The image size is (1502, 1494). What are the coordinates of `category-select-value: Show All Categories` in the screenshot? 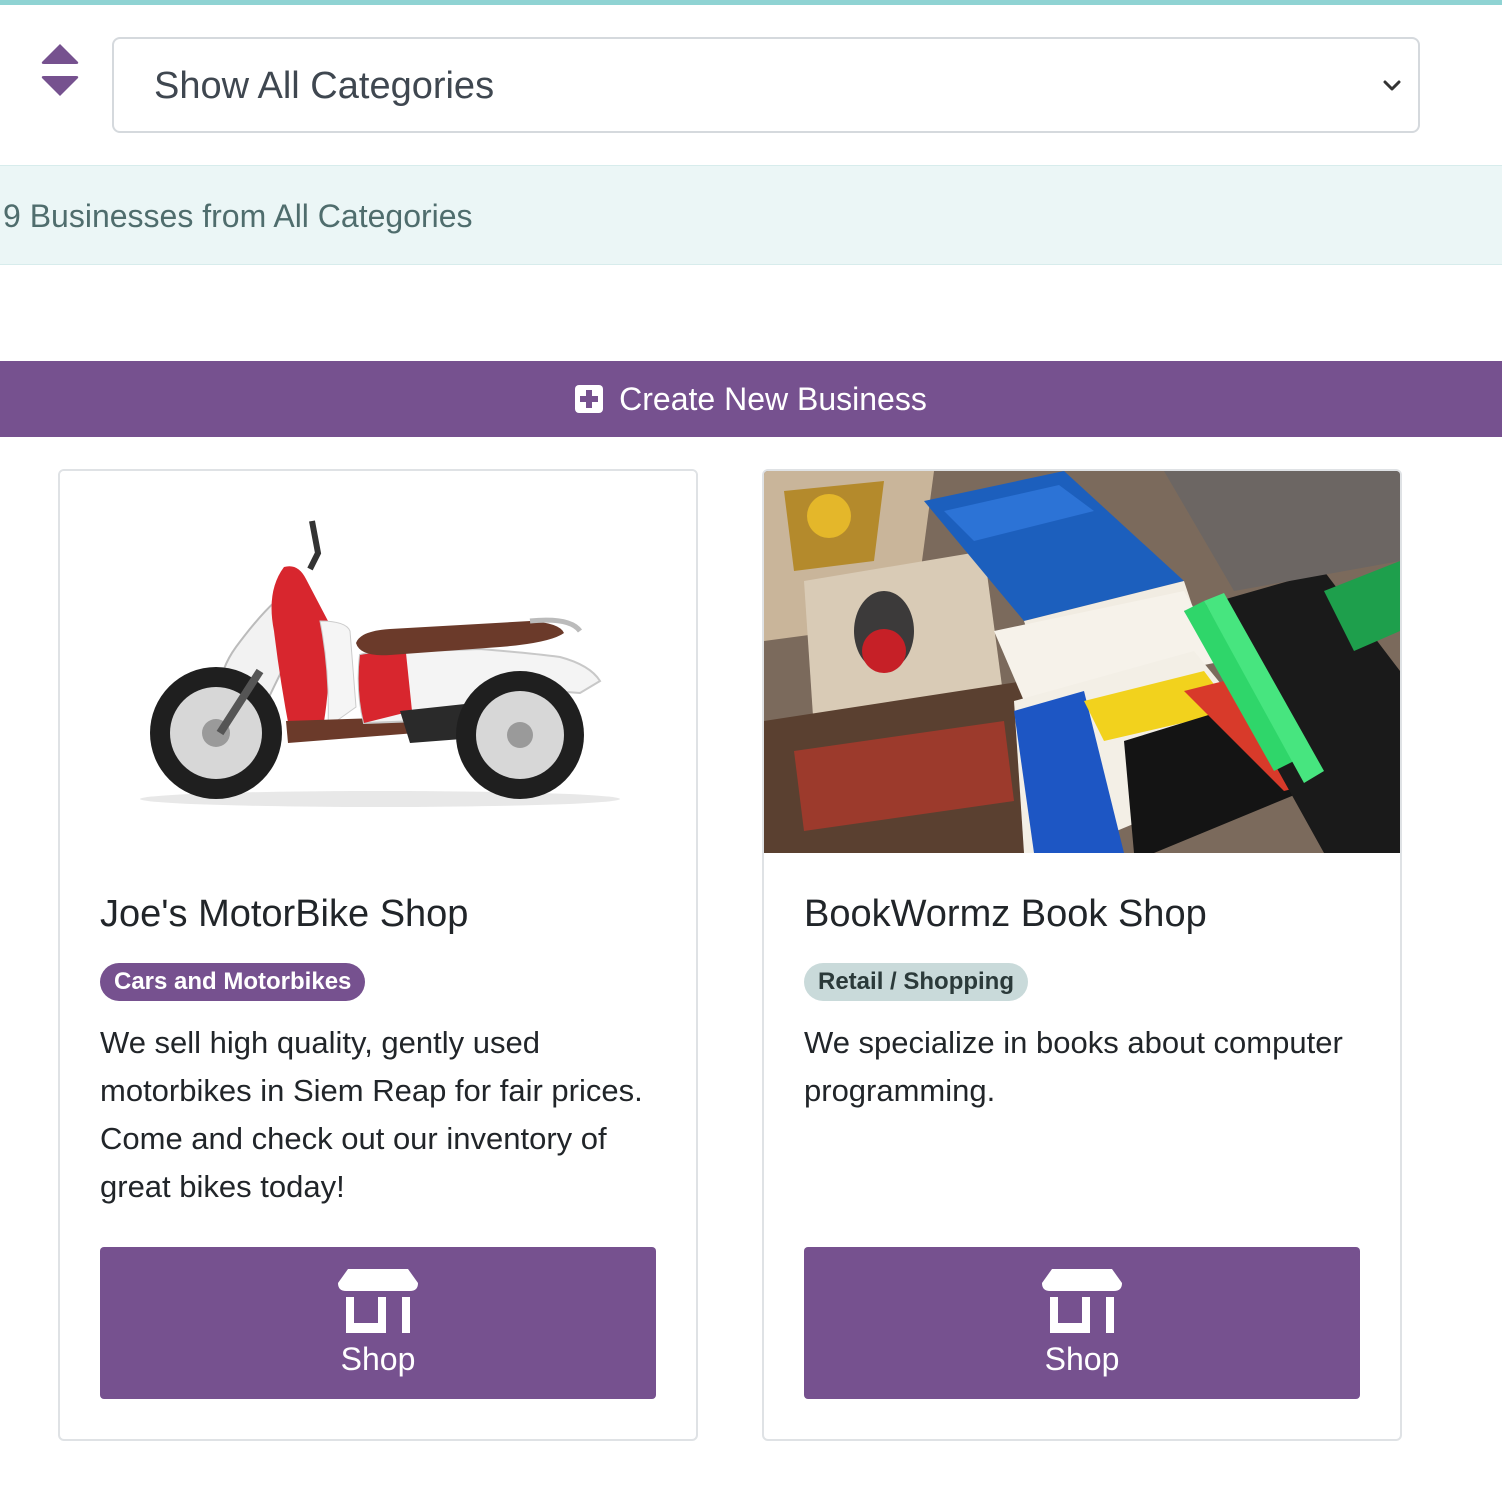 It's located at (324, 86).